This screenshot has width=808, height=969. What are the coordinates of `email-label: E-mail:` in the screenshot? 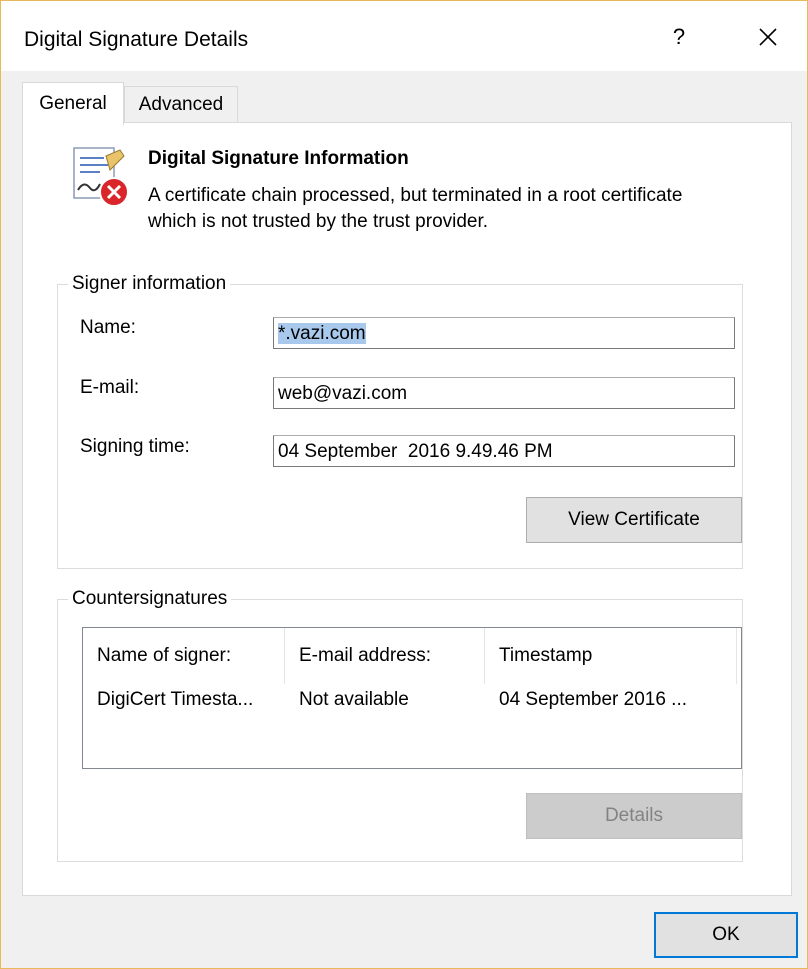 It's located at (110, 387).